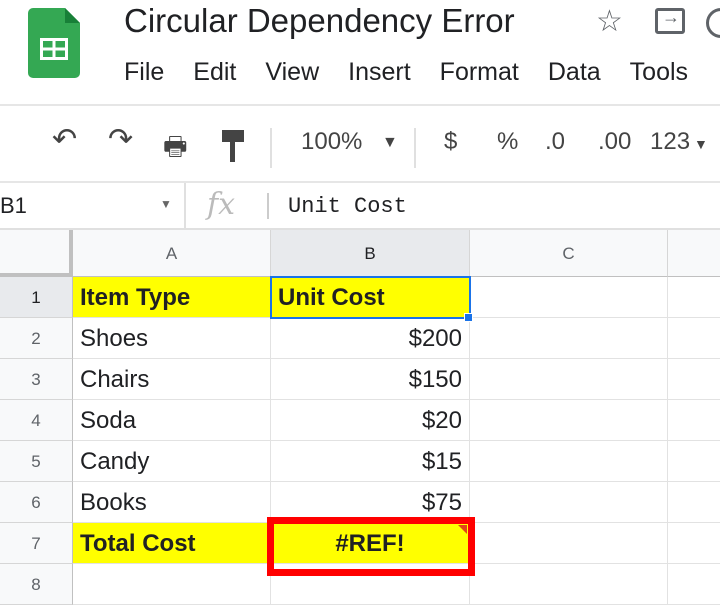 This screenshot has height=608, width=720. I want to click on document-title: Circular Dependency Error, so click(319, 21).